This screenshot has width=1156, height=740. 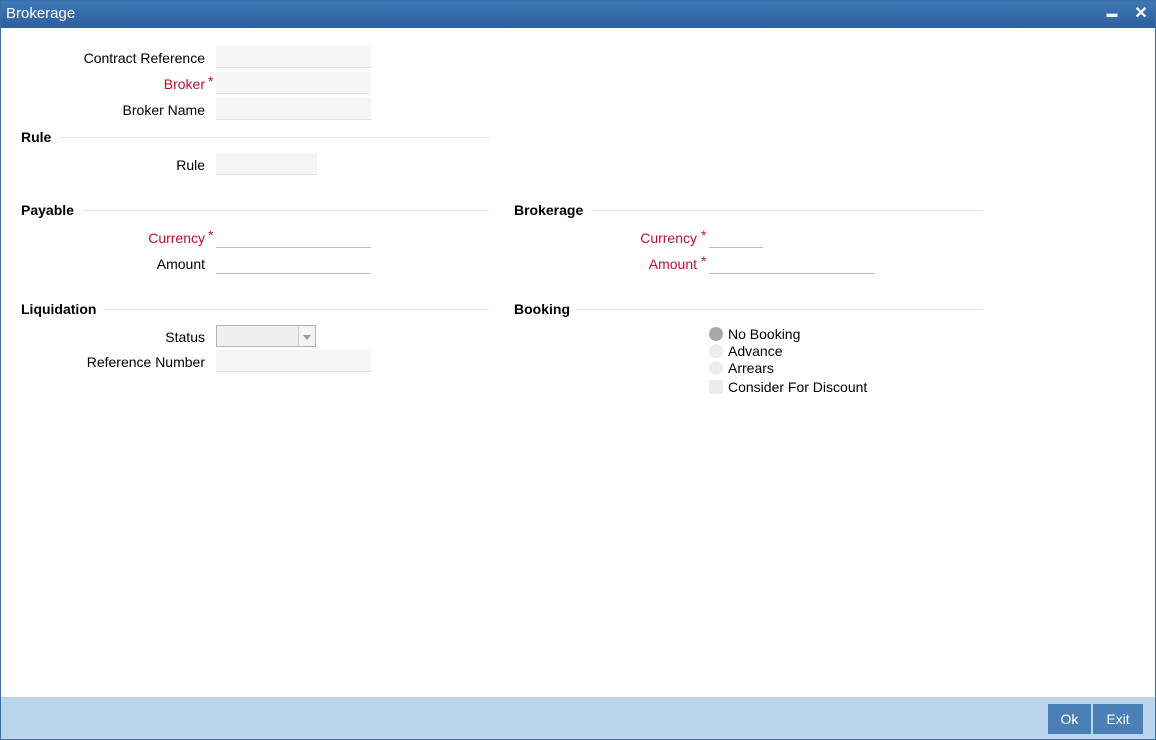 I want to click on no-booking-radio, so click(x=716, y=334).